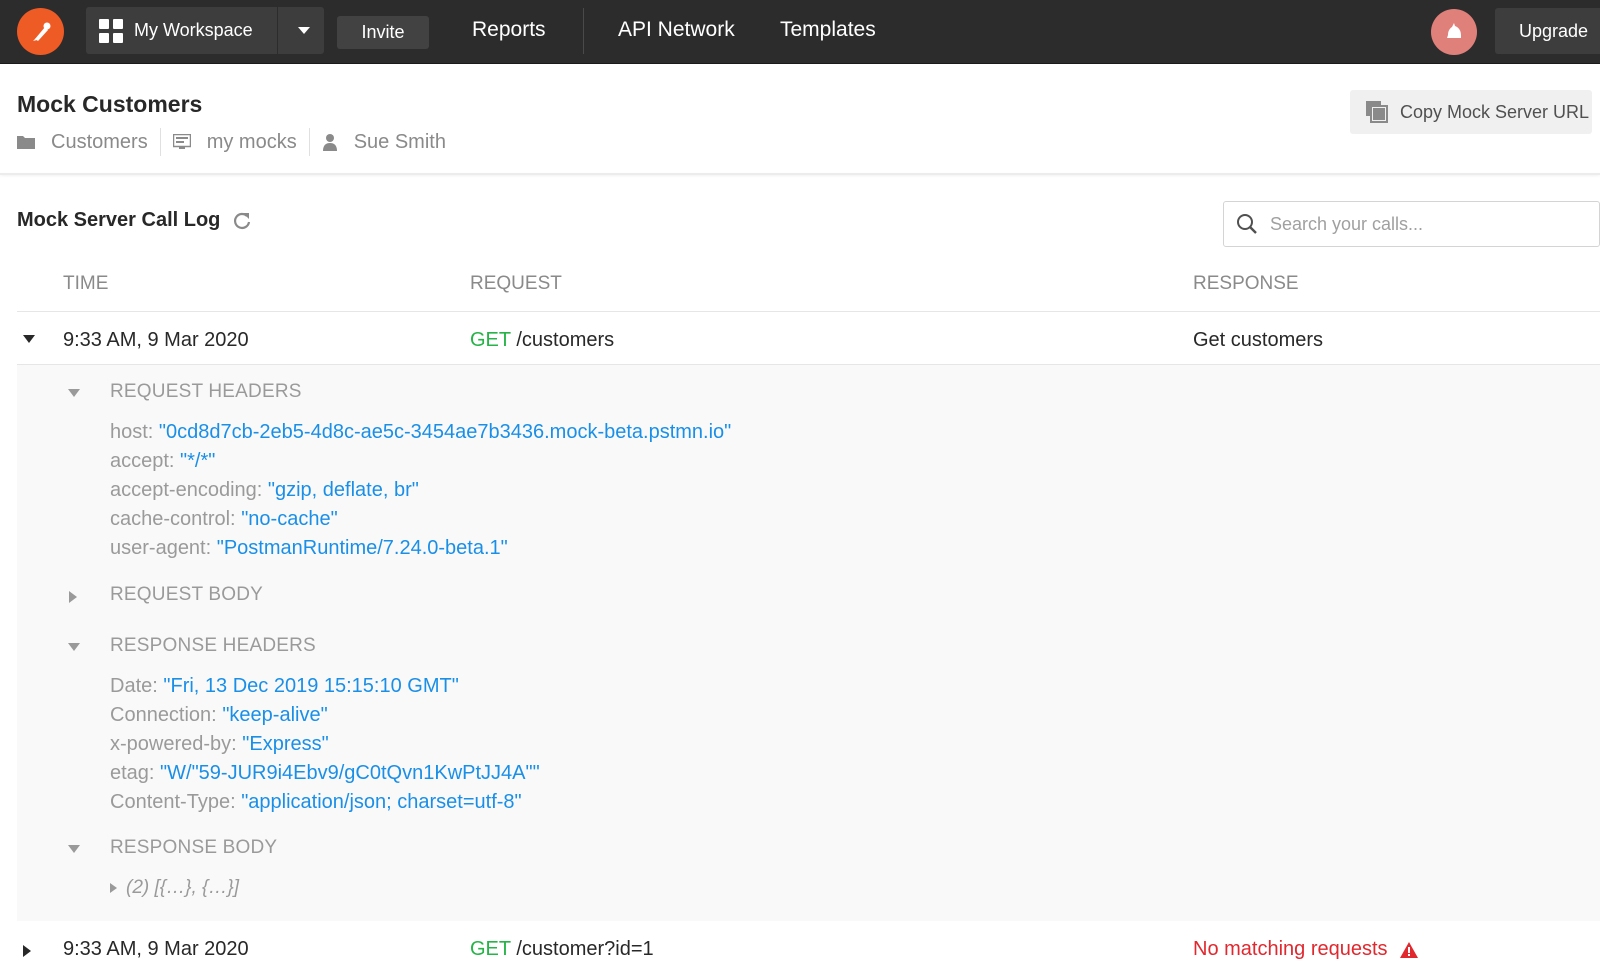 The image size is (1600, 979). I want to click on call-log-title-text: Mock Server Call Log, so click(119, 220).